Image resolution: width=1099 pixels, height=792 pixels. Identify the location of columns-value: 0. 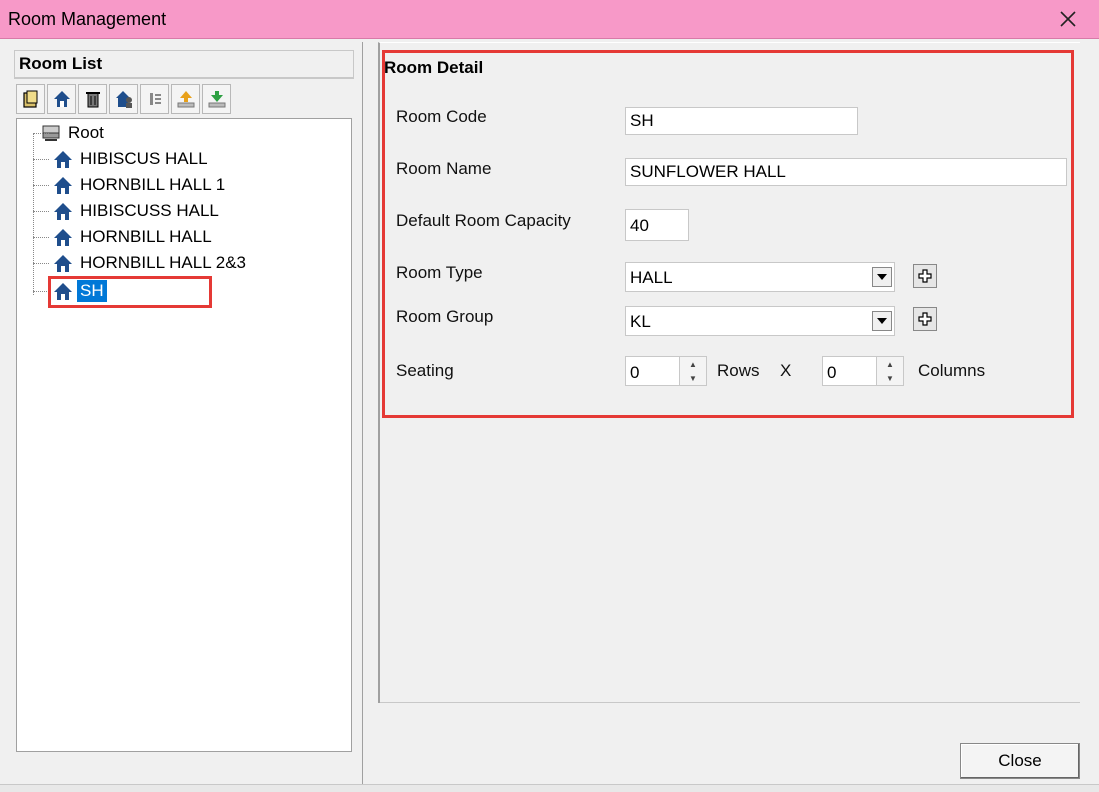
(832, 372).